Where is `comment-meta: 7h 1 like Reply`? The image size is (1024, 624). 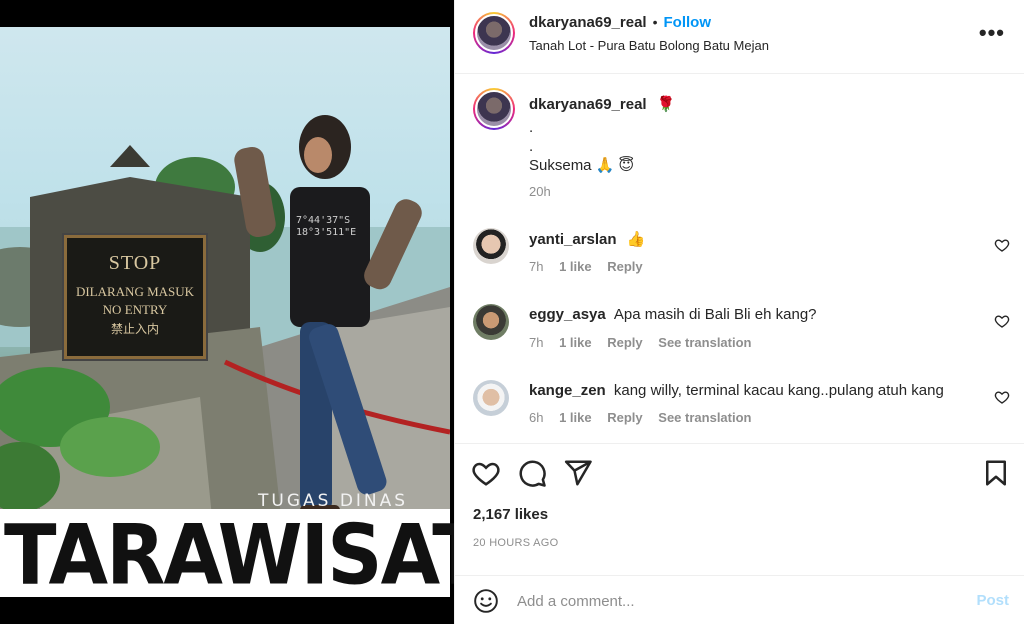
comment-meta: 7h 1 like Reply is located at coordinates (586, 266).